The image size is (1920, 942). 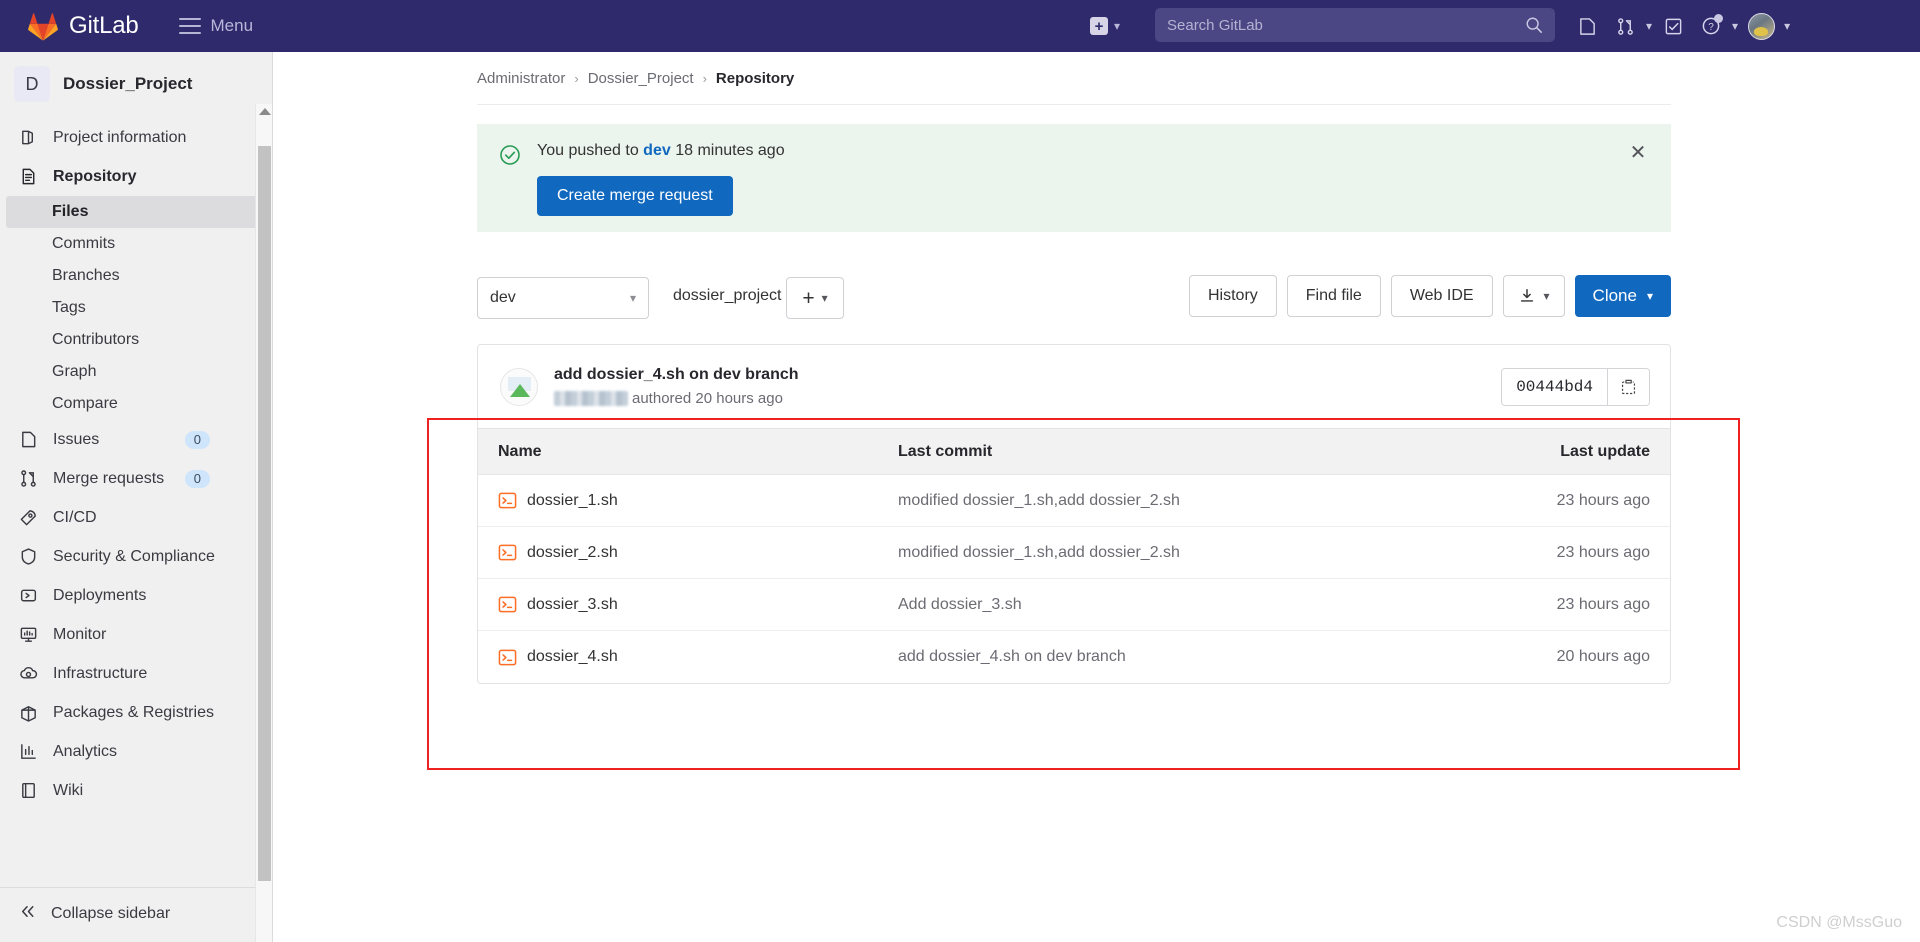 I want to click on file-name: dossier_2.sh, so click(x=572, y=553).